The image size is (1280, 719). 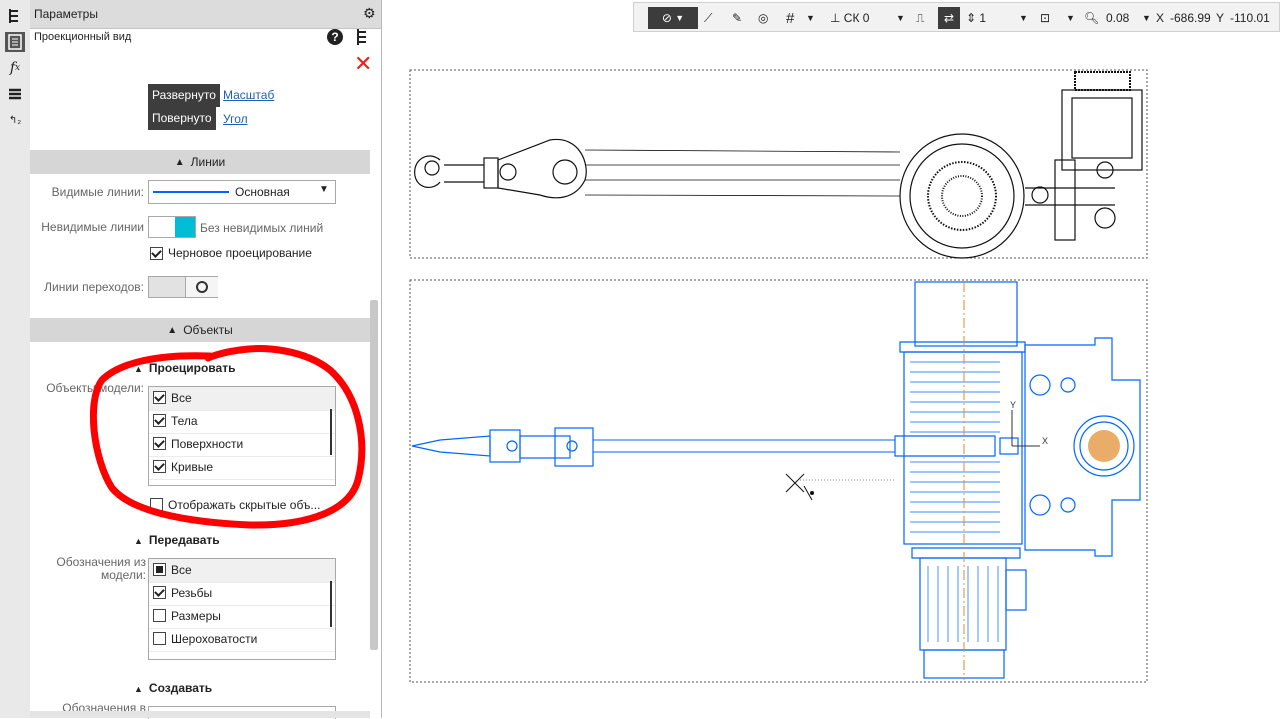 I want to click on transfer-list: Все Резьбы Размеры Шероховатости, so click(x=242, y=609).